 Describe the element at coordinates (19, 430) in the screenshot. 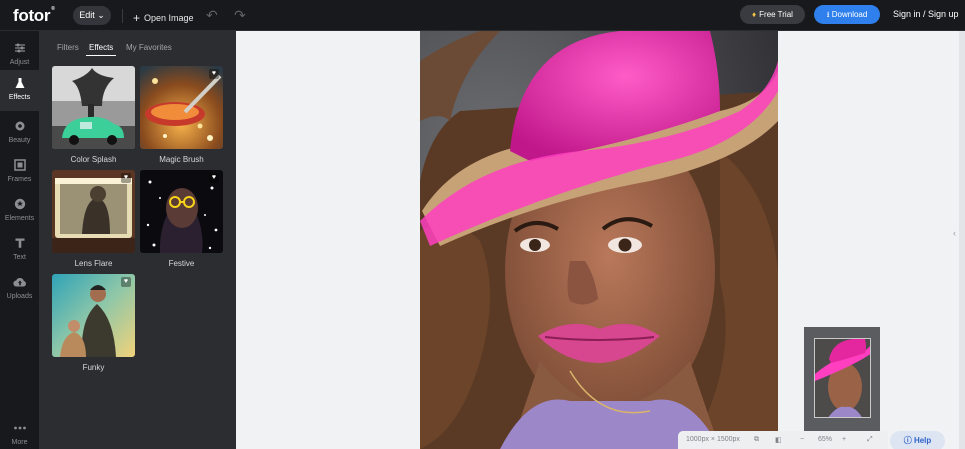

I see `more-icon` at that location.